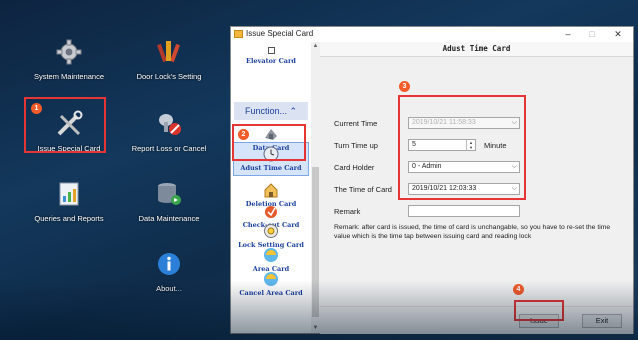  I want to click on button-bar: Issue Exit, so click(476, 320).